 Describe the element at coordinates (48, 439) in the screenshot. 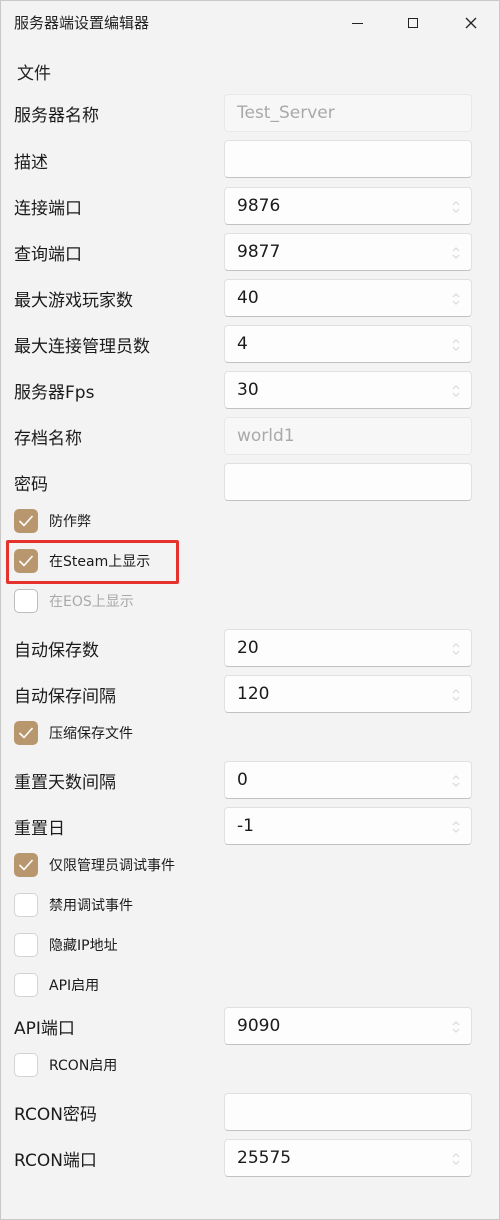

I see `label-save-name: 存档名称` at that location.